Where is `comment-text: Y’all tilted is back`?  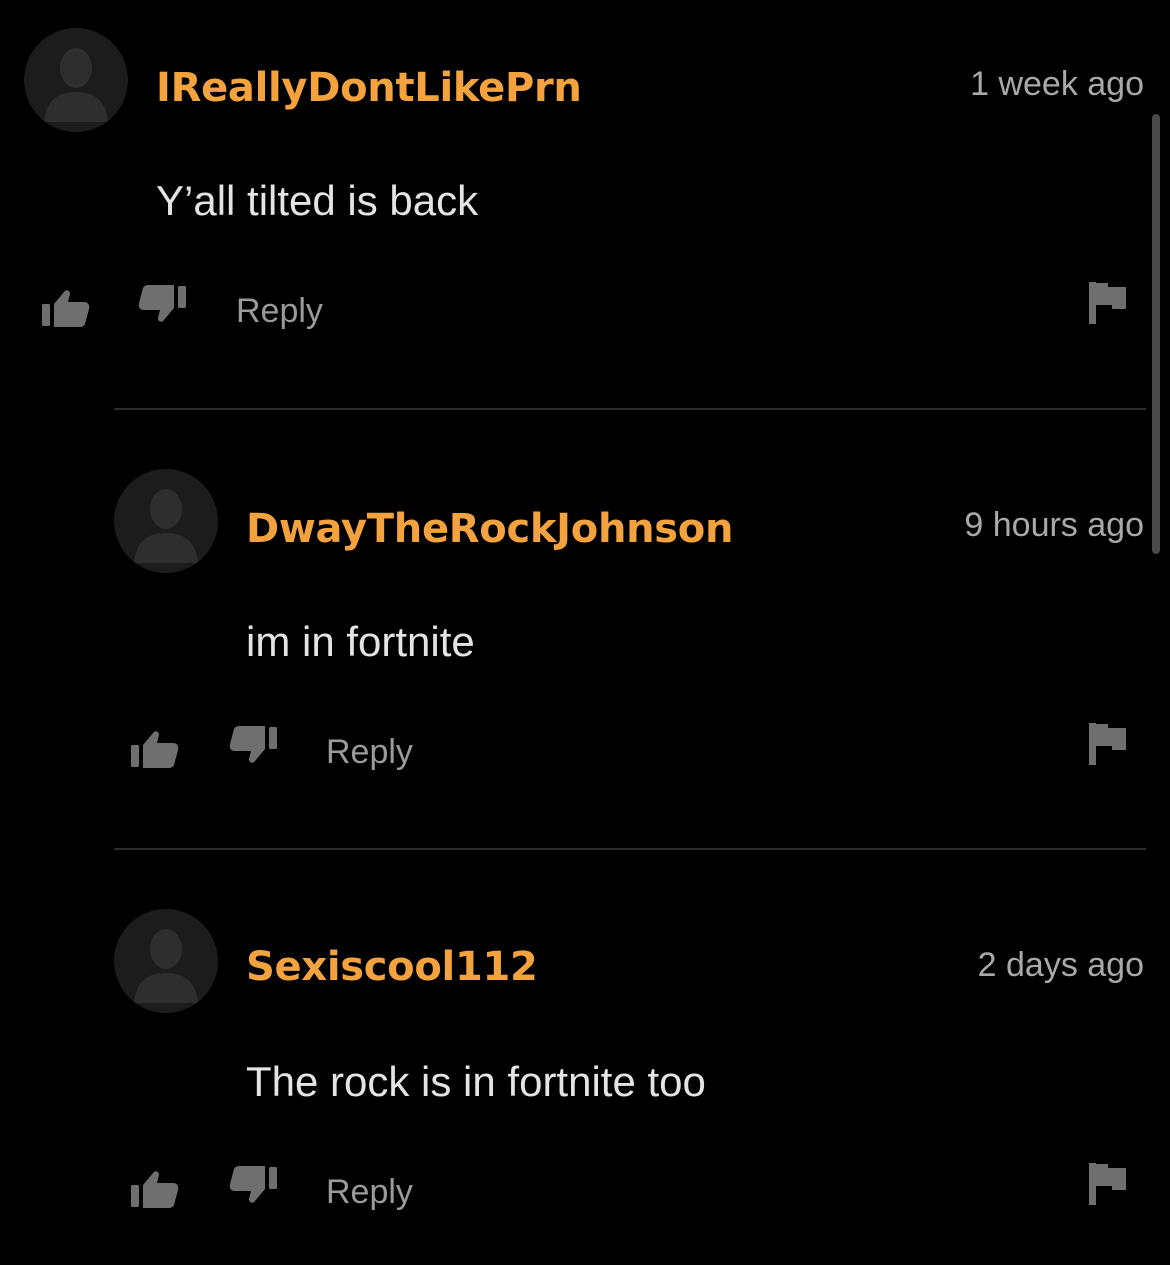 comment-text: Y’all tilted is back is located at coordinates (317, 200).